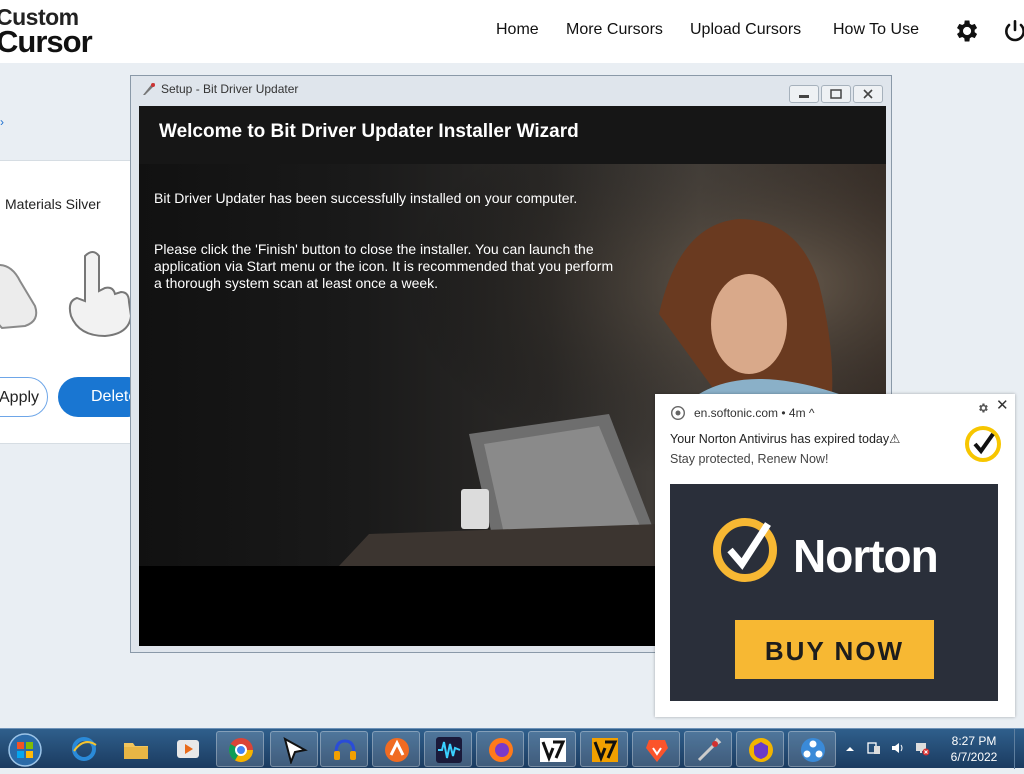 This screenshot has height=774, width=1024. What do you see at coordinates (866, 556) in the screenshot?
I see `ad-brand-name: Norton` at bounding box center [866, 556].